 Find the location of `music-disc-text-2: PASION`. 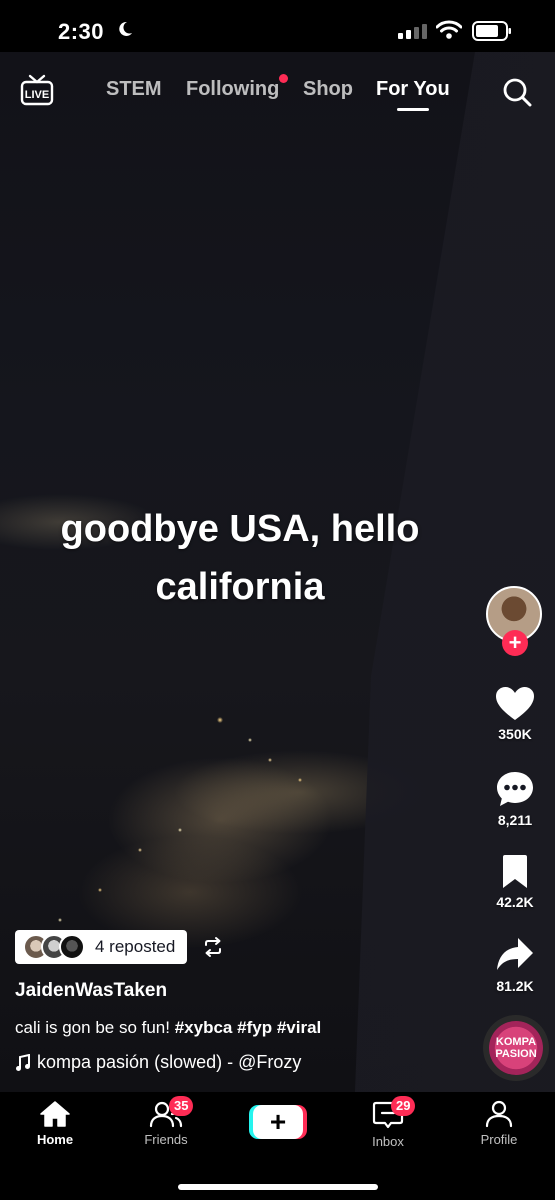

music-disc-text-2: PASION is located at coordinates (516, 1054).